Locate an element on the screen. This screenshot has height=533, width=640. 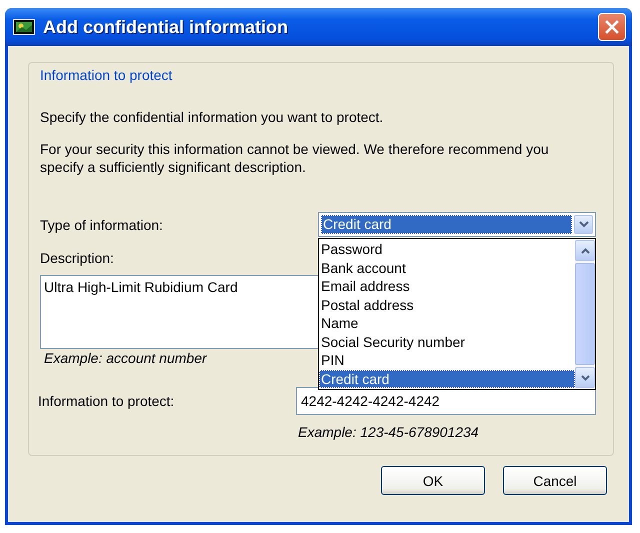
dropdown-option: Credit card is located at coordinates (447, 379).